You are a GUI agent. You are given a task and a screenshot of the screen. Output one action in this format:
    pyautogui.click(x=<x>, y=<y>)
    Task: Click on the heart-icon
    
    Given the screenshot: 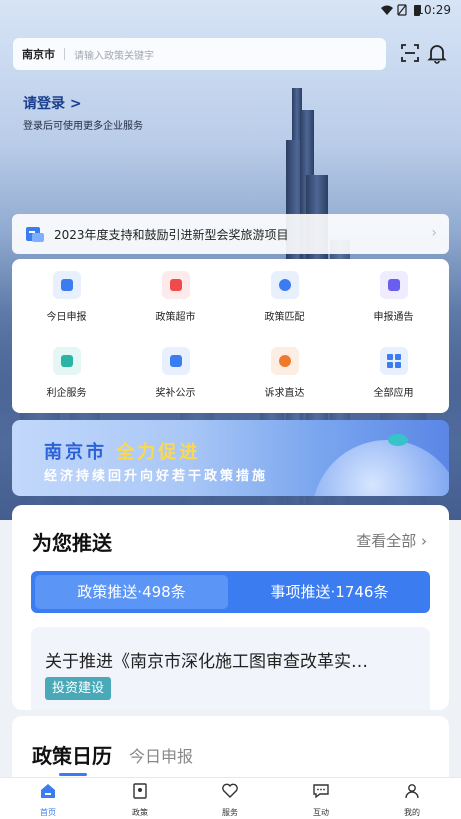 What is the action you would take?
    pyautogui.click(x=230, y=790)
    